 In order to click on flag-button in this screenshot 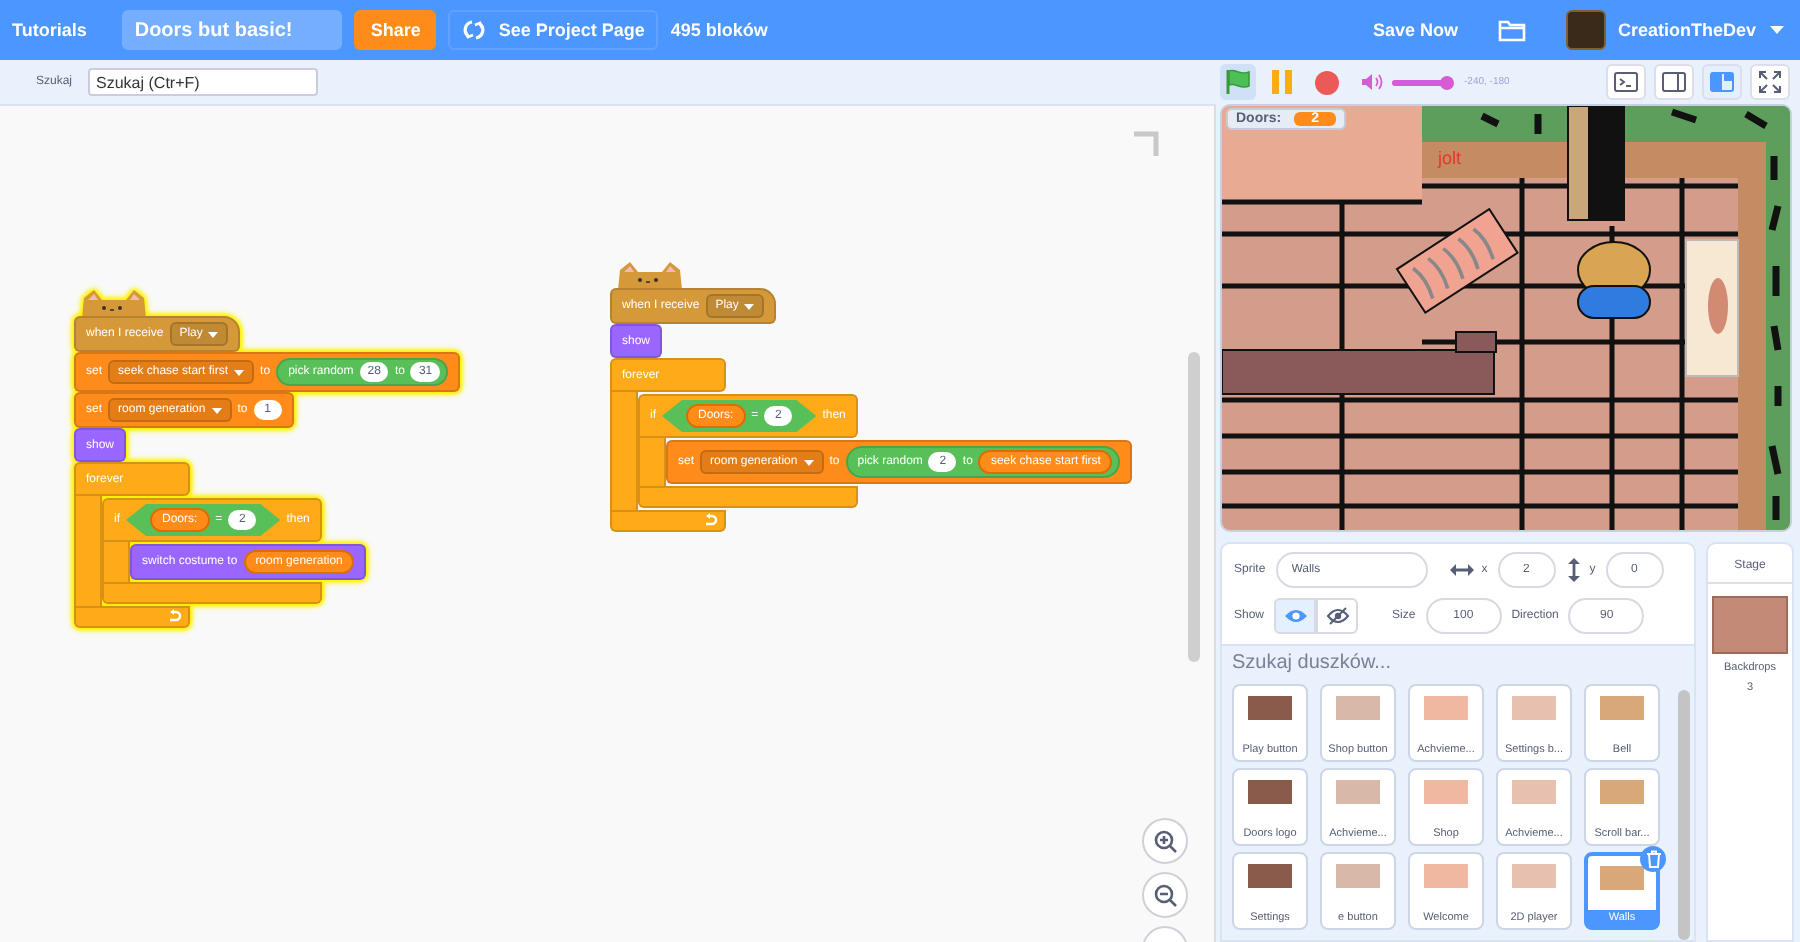, I will do `click(1238, 82)`.